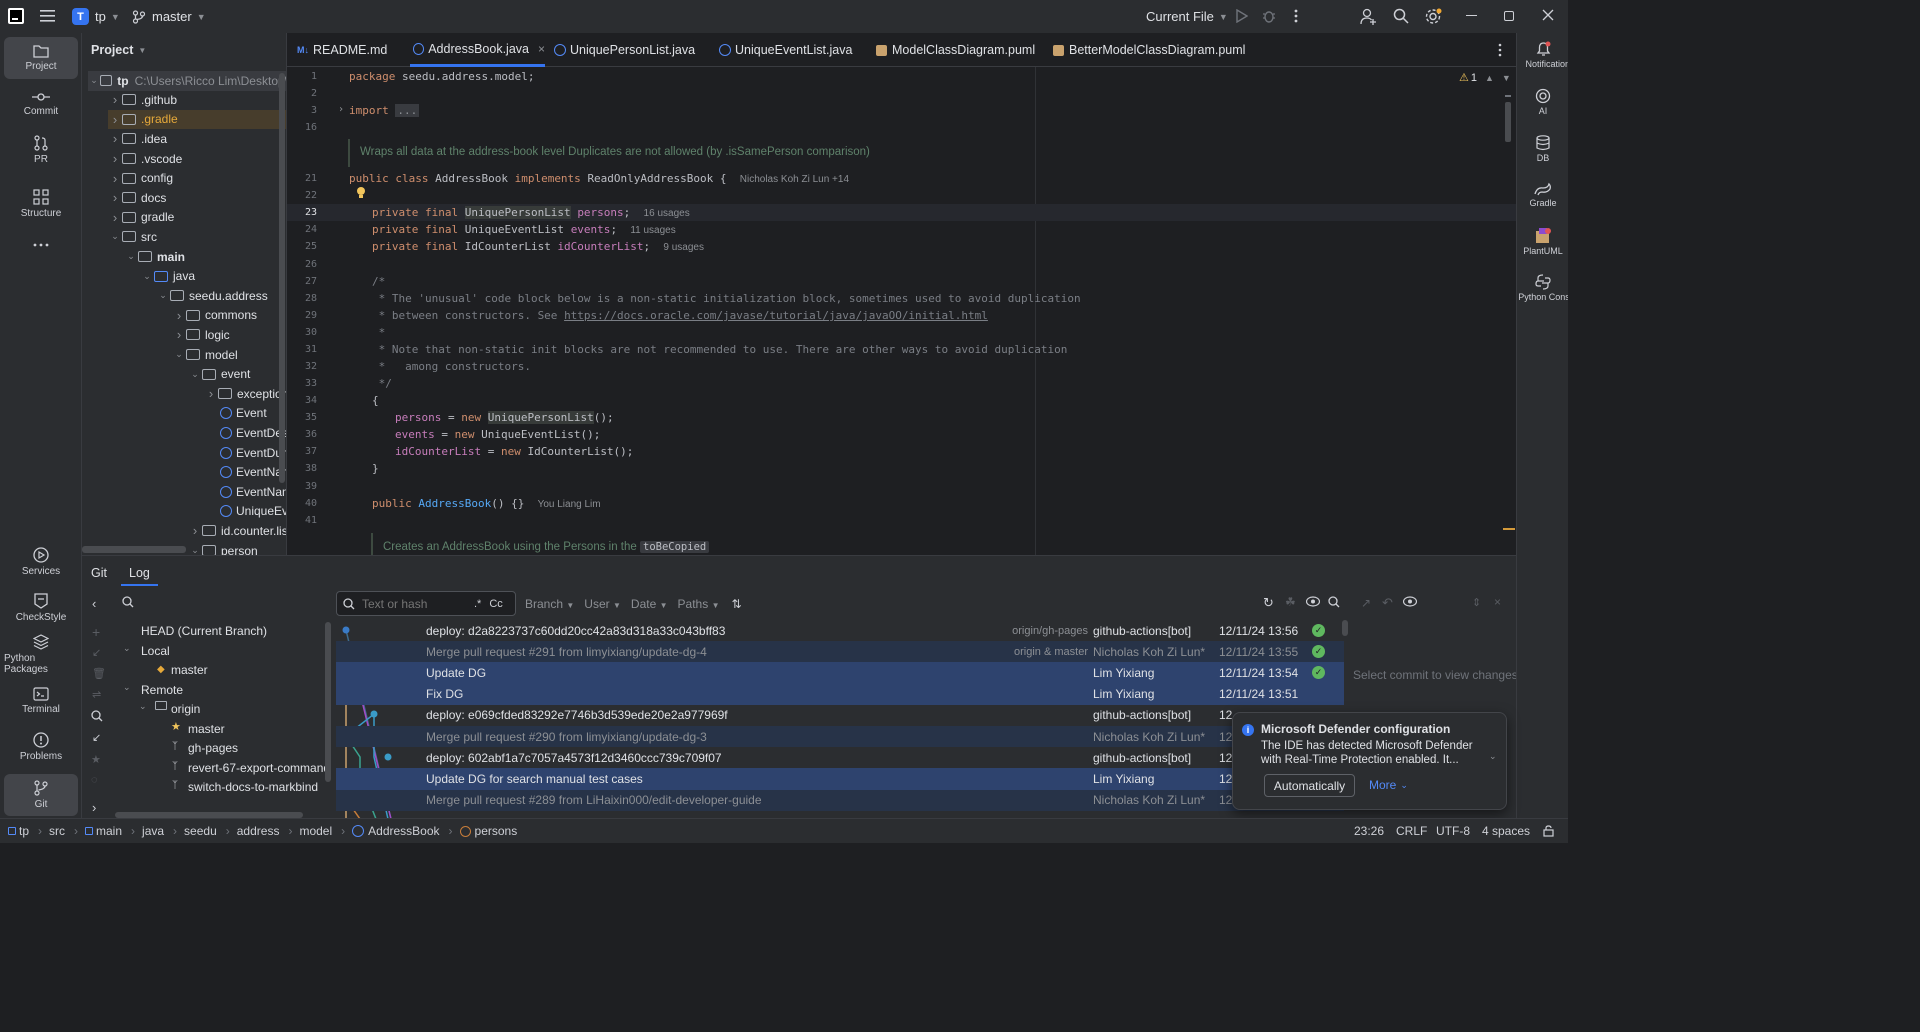  Describe the element at coordinates (237, 374) in the screenshot. I see `tree-item: ⌄ event` at that location.